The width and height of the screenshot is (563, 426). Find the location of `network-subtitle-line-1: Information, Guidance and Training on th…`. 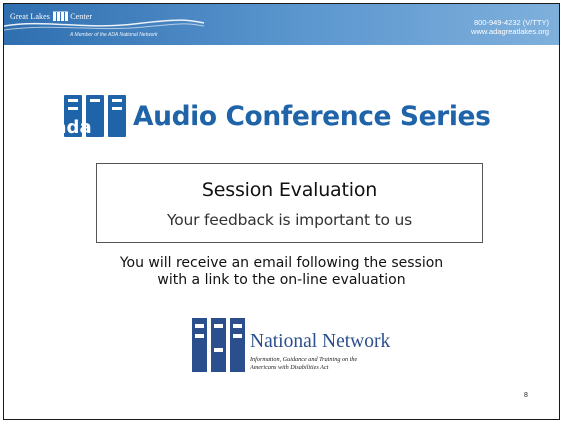

network-subtitle-line-1: Information, Guidance and Training on th… is located at coordinates (304, 359).